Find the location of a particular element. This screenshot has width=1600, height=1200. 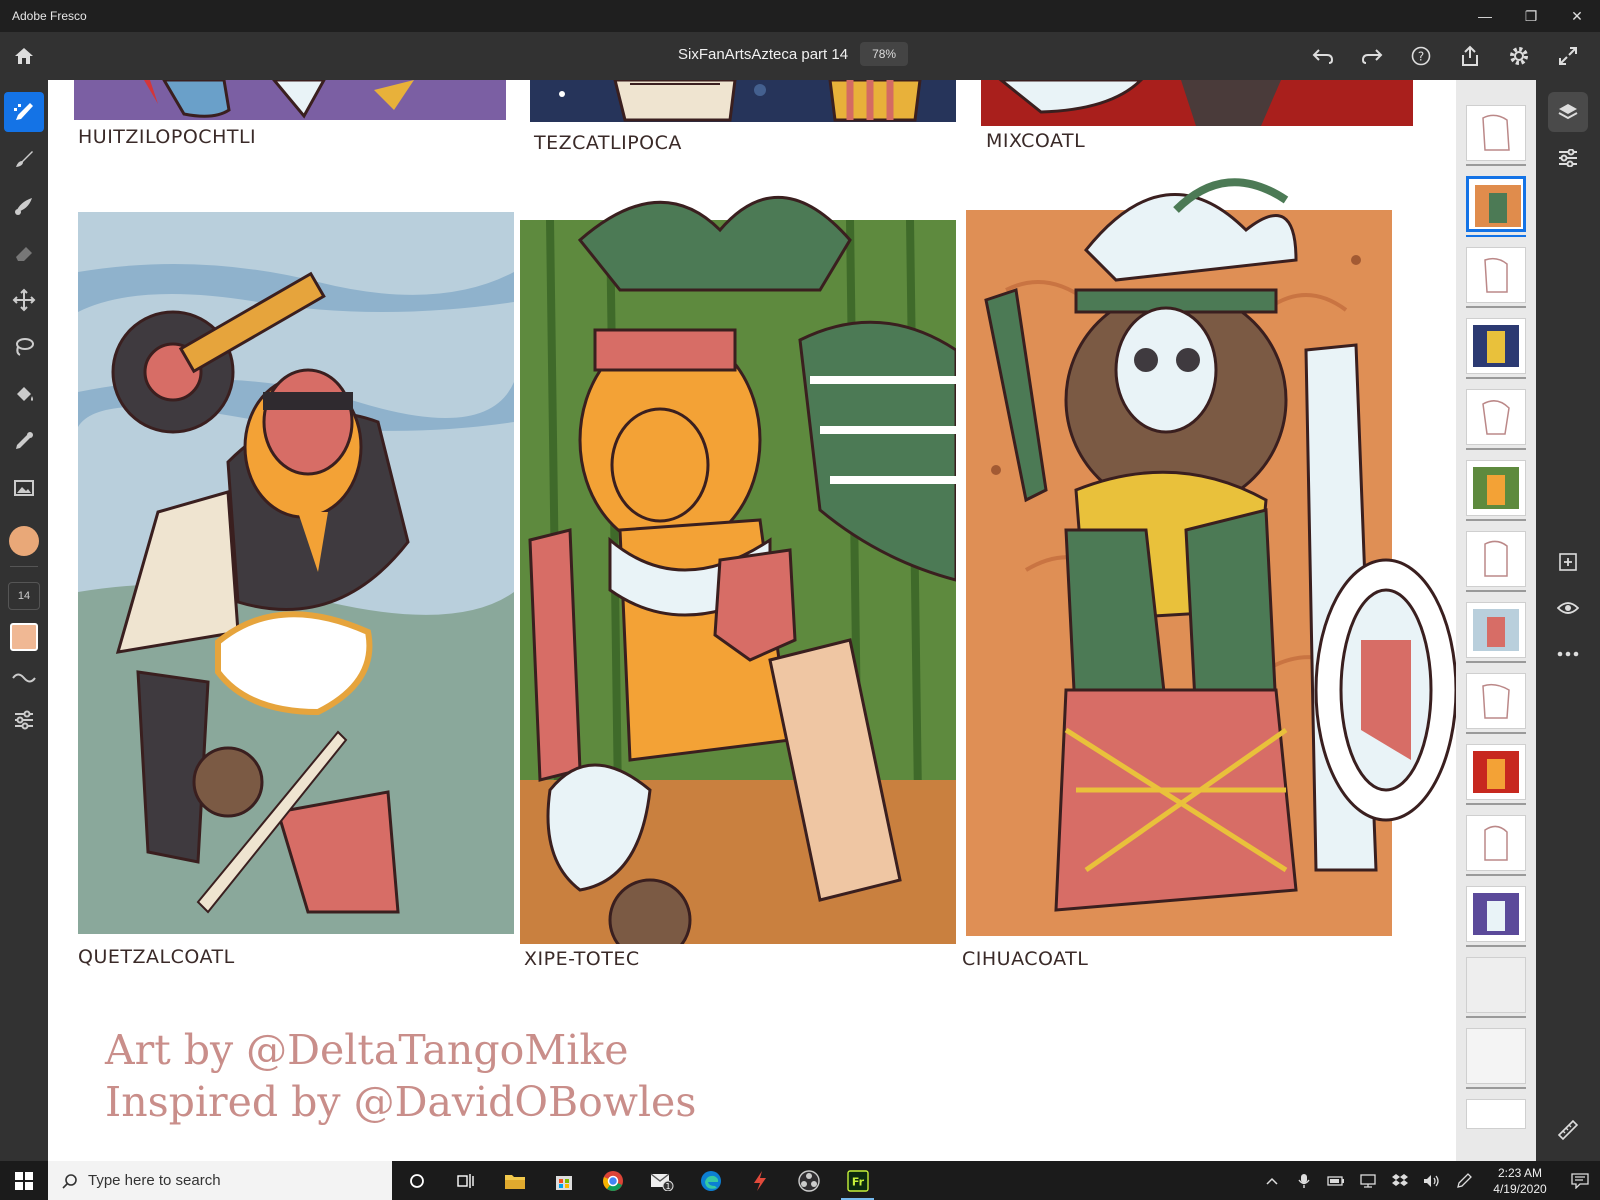

edge-button is located at coordinates (710, 1180).